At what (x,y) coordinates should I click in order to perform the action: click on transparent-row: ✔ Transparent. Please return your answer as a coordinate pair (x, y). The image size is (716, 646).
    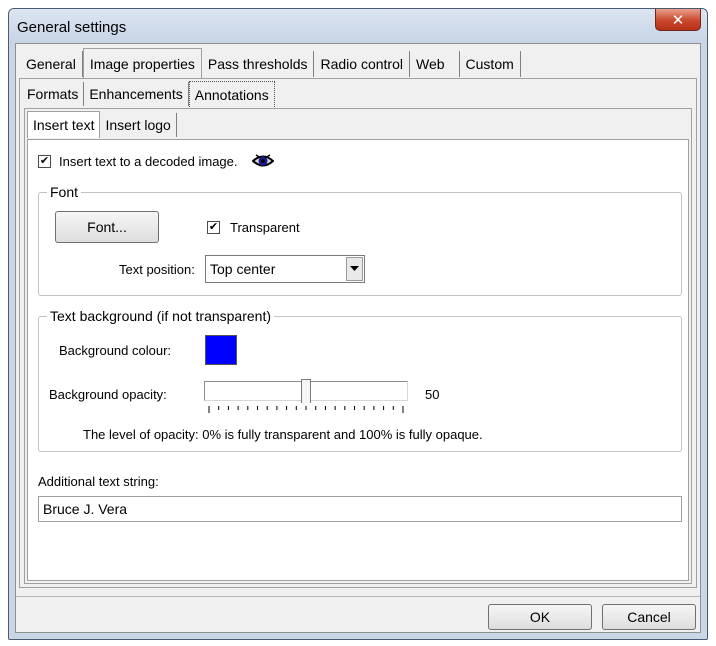
    Looking at the image, I should click on (253, 227).